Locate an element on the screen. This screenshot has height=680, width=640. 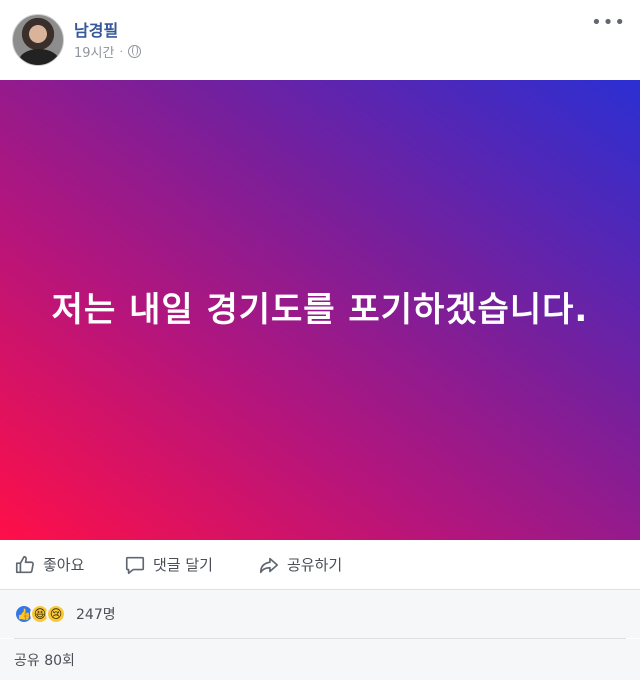
comment-button: 댓글 달기 is located at coordinates (168, 565).